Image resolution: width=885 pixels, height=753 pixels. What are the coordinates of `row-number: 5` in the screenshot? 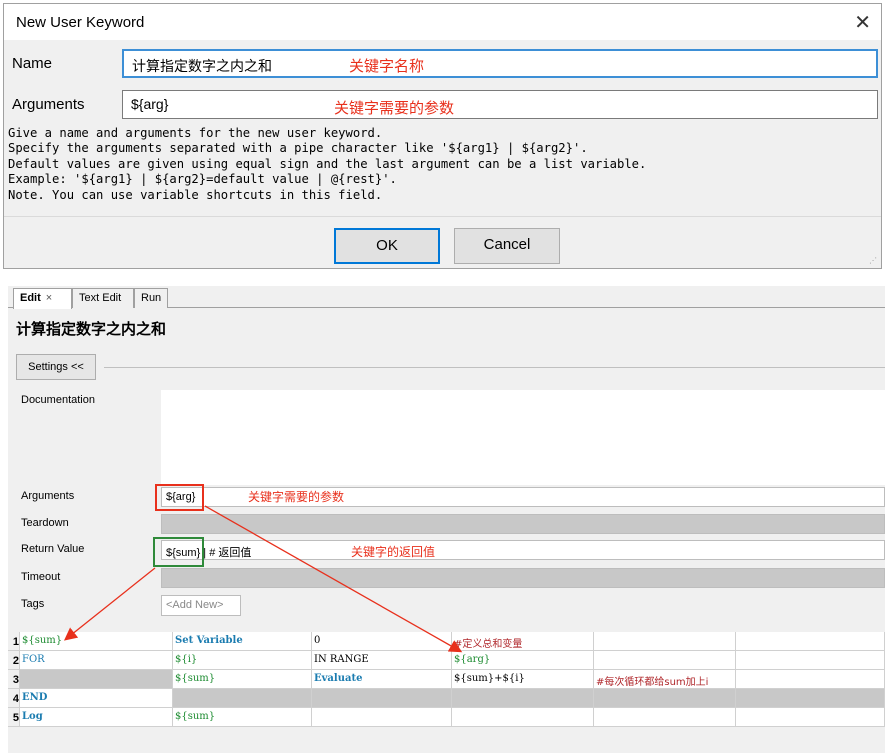 It's located at (14, 717).